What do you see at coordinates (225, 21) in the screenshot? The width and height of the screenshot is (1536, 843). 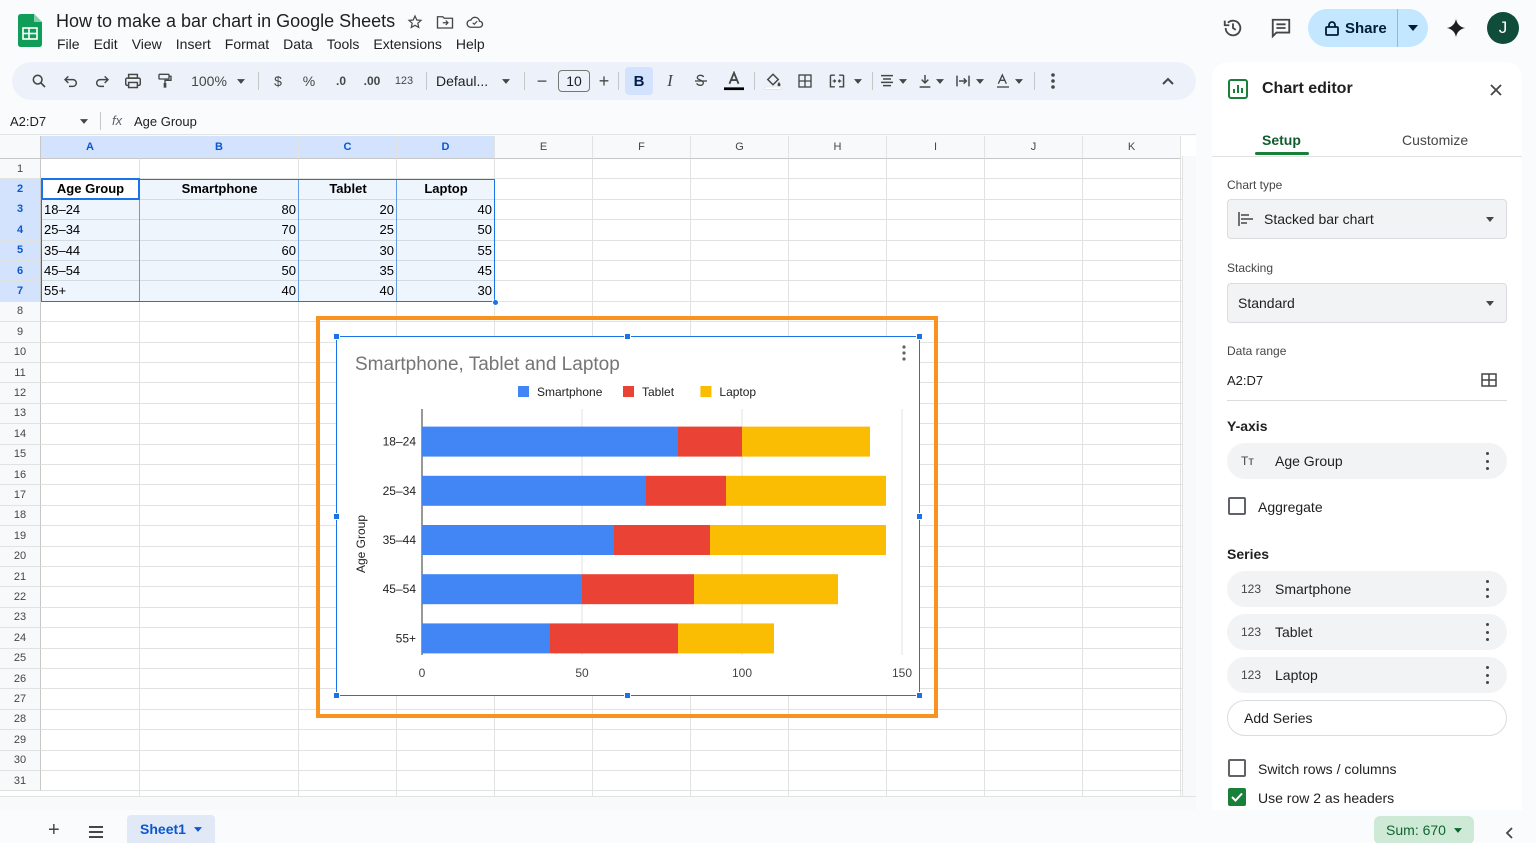 I see `document-title: How to make a bar chart in Google Sheets` at bounding box center [225, 21].